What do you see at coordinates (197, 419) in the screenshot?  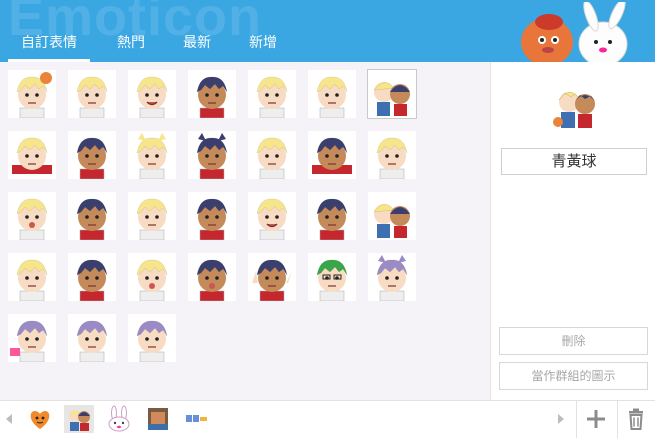 I see `text-sticker-pack-icon` at bounding box center [197, 419].